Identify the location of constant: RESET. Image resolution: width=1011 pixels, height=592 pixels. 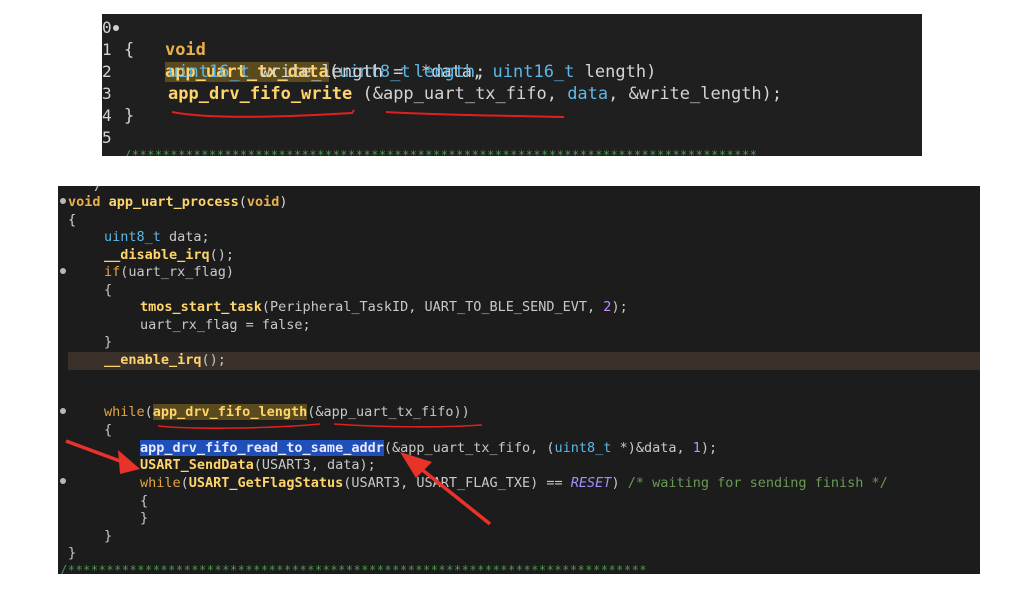
(591, 483).